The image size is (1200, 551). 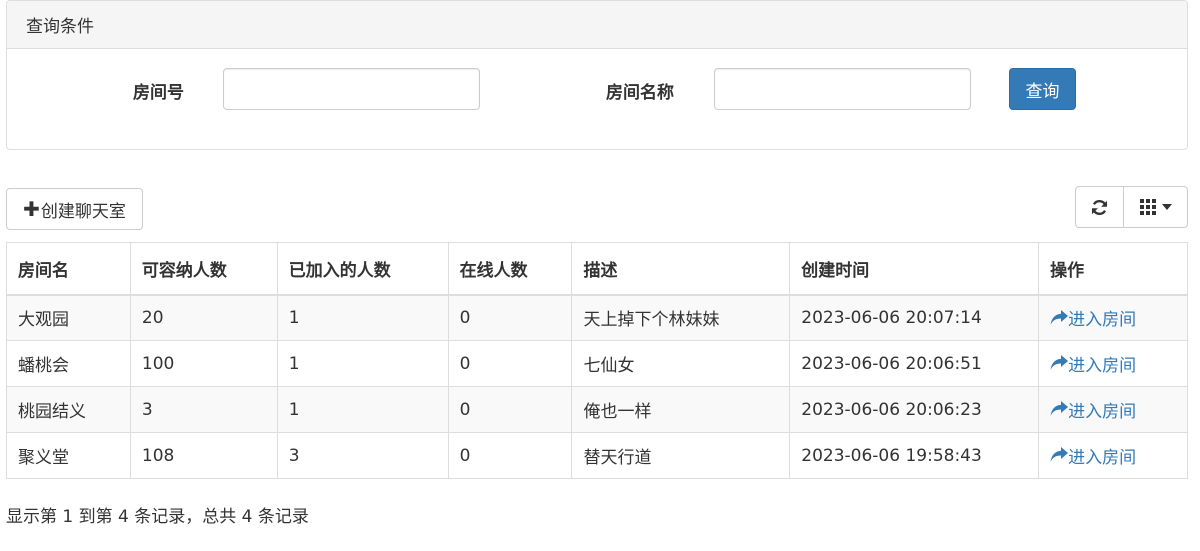 I want to click on table-row: 蟠桃会 100 1 0 七仙女 2023-06-06 20:06:51 进入房间, so click(x=597, y=363).